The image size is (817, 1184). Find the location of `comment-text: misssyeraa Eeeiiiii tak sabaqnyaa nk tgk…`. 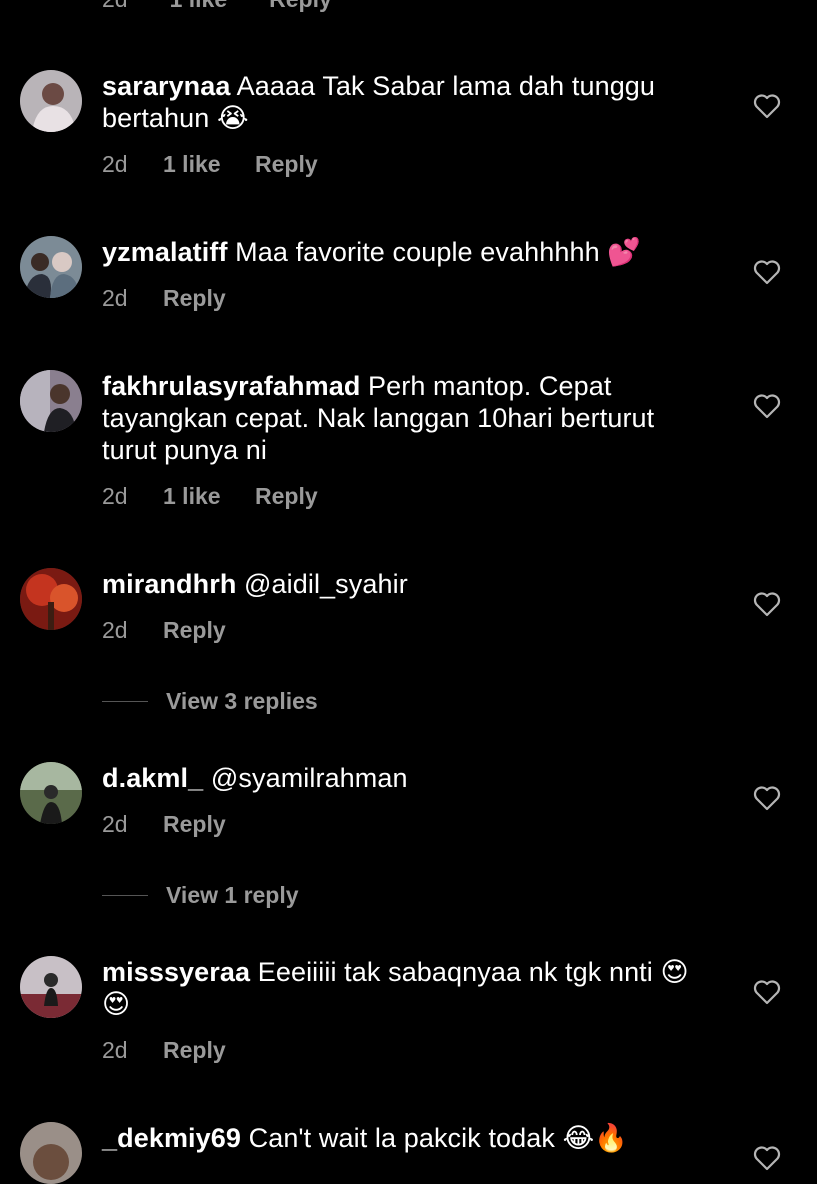

comment-text: misssyeraa Eeeiiiii tak sabaqnyaa nk tgk… is located at coordinates (402, 988).